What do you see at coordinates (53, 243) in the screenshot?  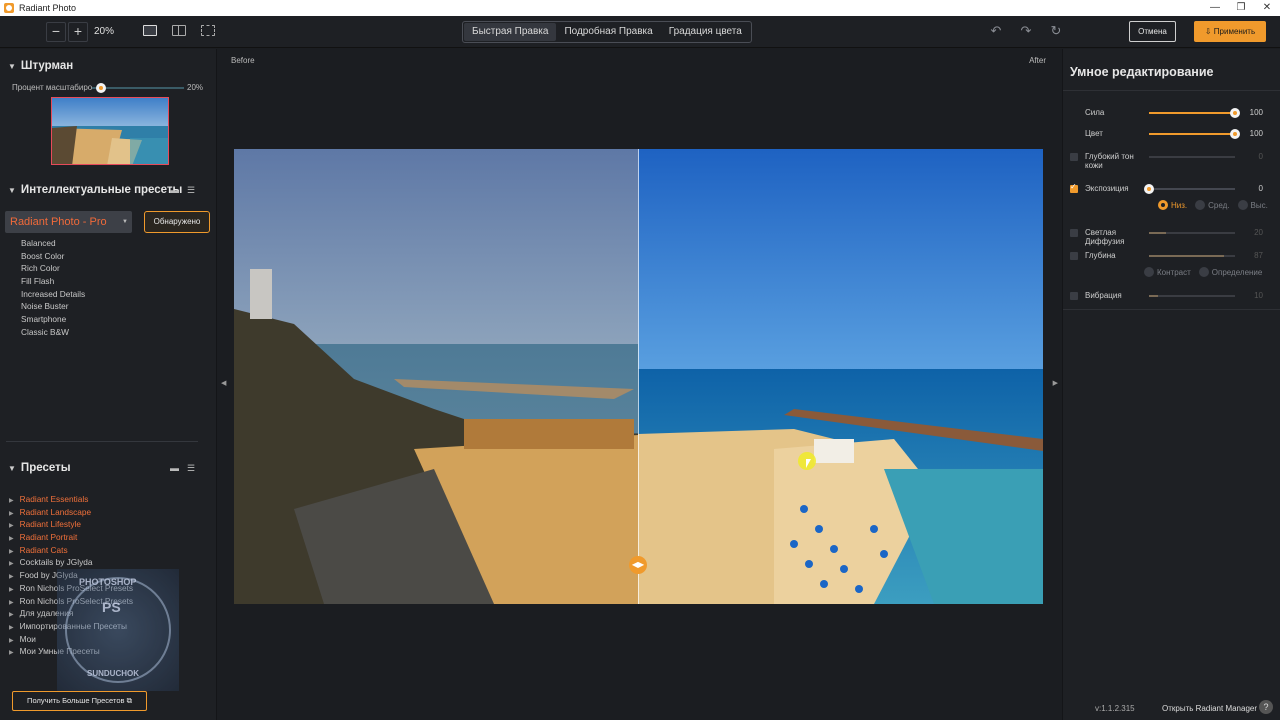 I see `smart-preset-item: Balanced` at bounding box center [53, 243].